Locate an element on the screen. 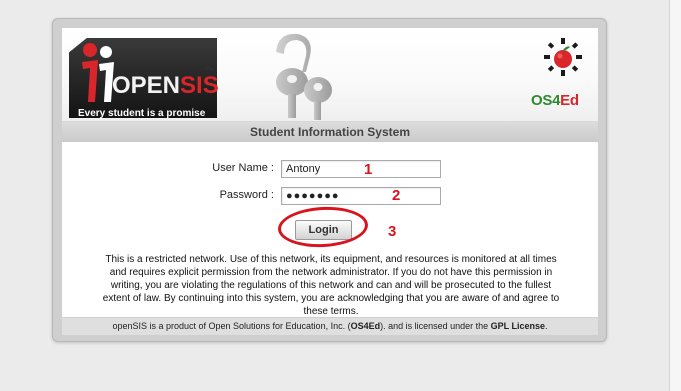 This screenshot has height=391, width=681. annotation-step-1: 1 is located at coordinates (368, 169).